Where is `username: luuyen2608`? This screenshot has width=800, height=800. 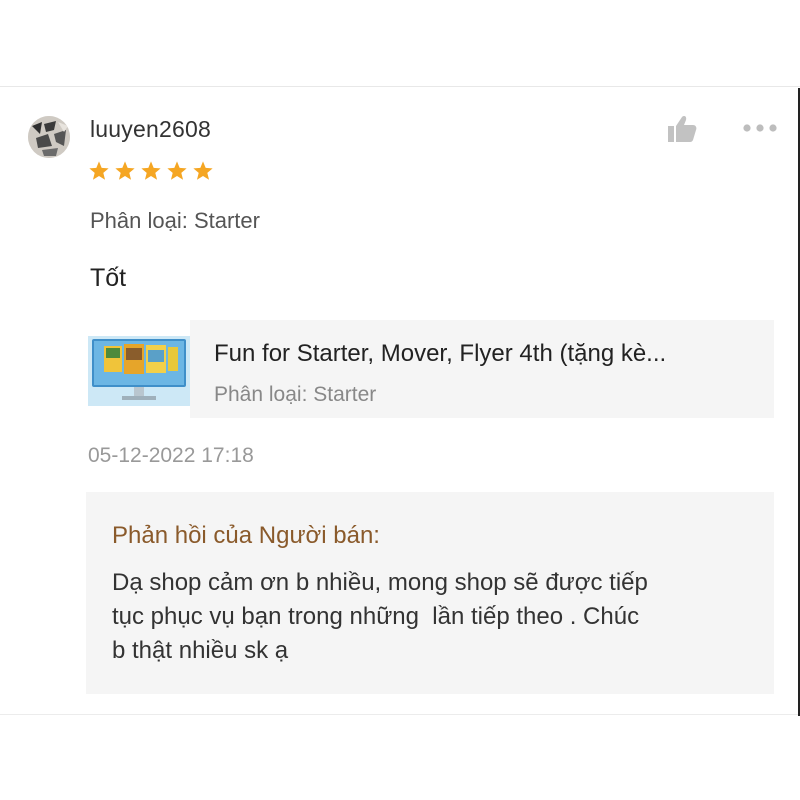 username: luuyen2608 is located at coordinates (150, 129).